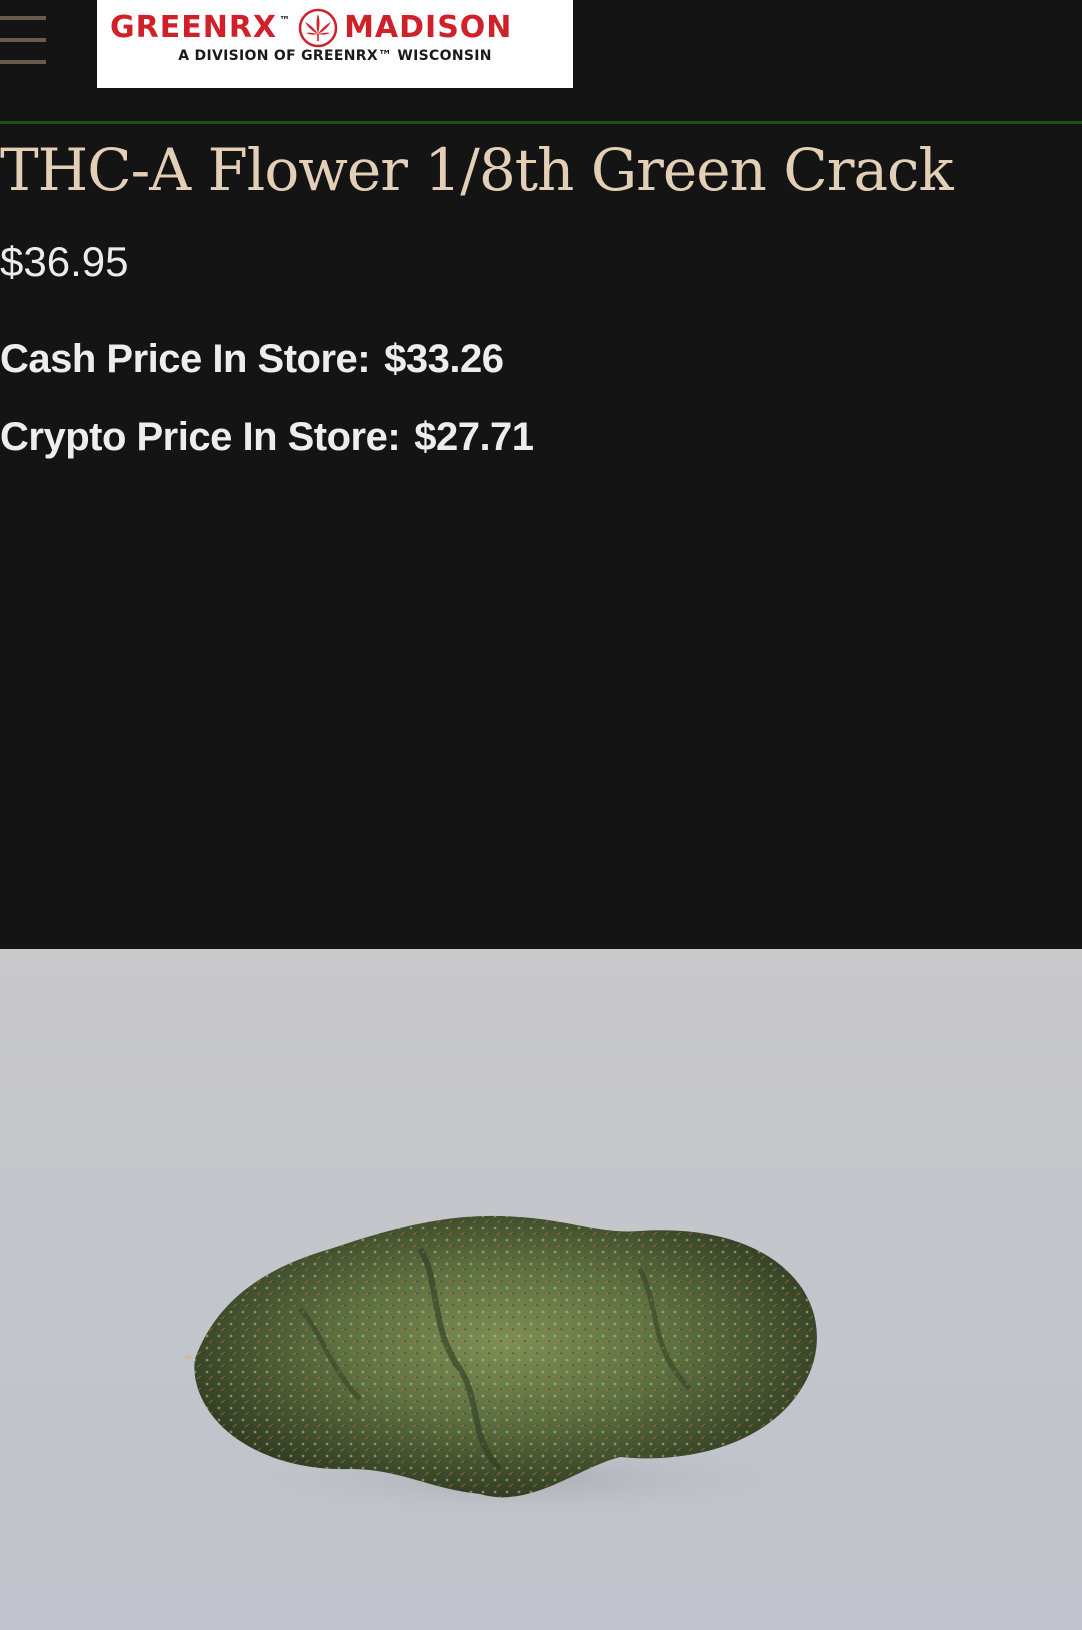  I want to click on logo-trademark: ™, so click(285, 20).